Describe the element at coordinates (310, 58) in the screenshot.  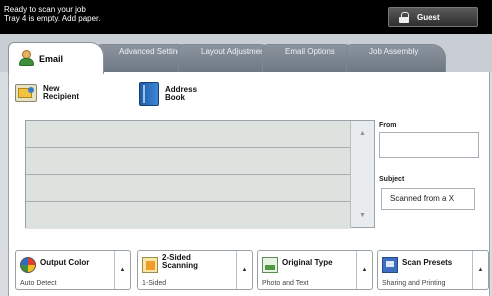
I see `tab-email-options: Email Options` at that location.